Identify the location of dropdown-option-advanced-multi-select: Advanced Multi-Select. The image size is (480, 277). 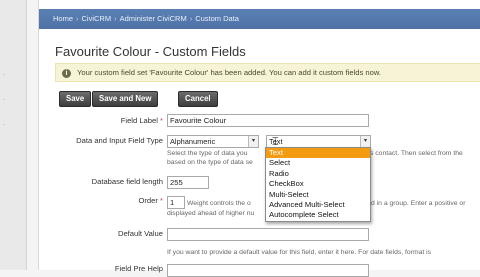
(318, 205).